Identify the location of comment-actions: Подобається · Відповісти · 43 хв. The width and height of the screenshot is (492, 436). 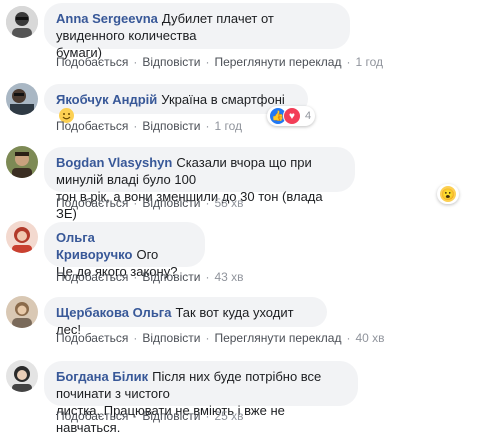
(150, 277).